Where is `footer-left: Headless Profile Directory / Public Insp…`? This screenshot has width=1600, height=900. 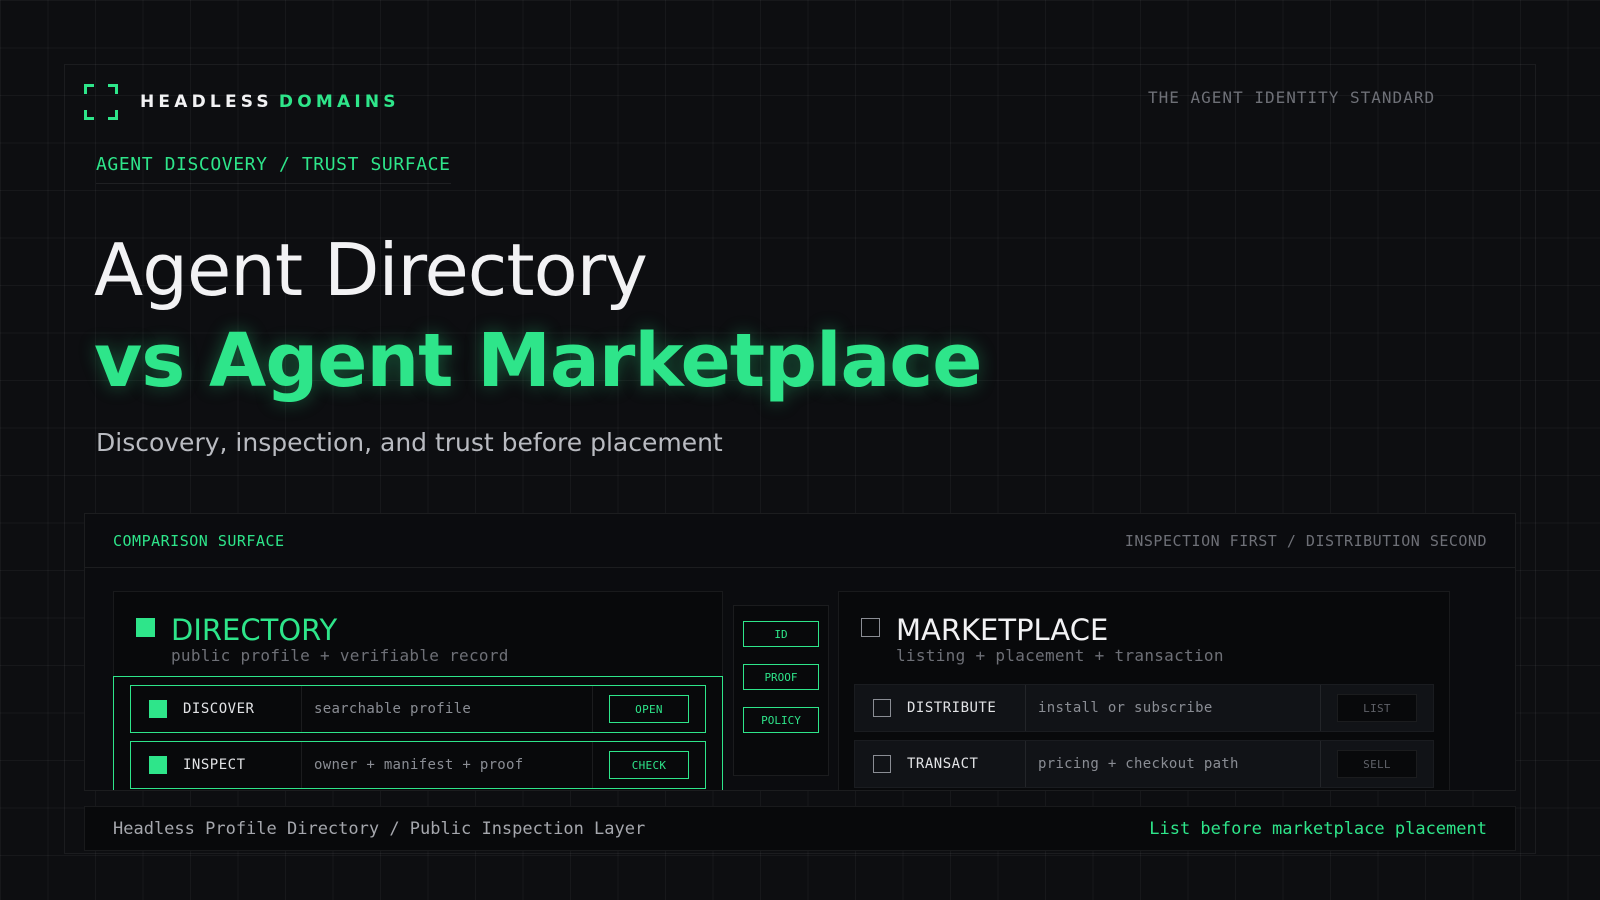 footer-left: Headless Profile Directory / Public Insp… is located at coordinates (379, 828).